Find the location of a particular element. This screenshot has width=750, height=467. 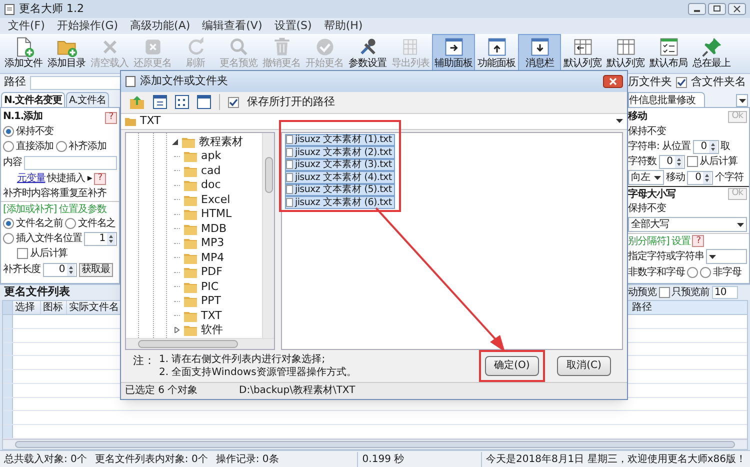

menu-item: 文件(F) is located at coordinates (26, 26).